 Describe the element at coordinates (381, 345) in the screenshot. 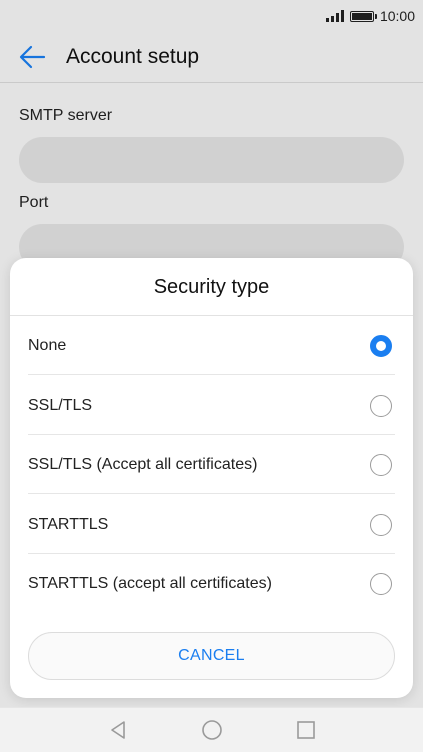

I see `radio-selected-icon` at that location.